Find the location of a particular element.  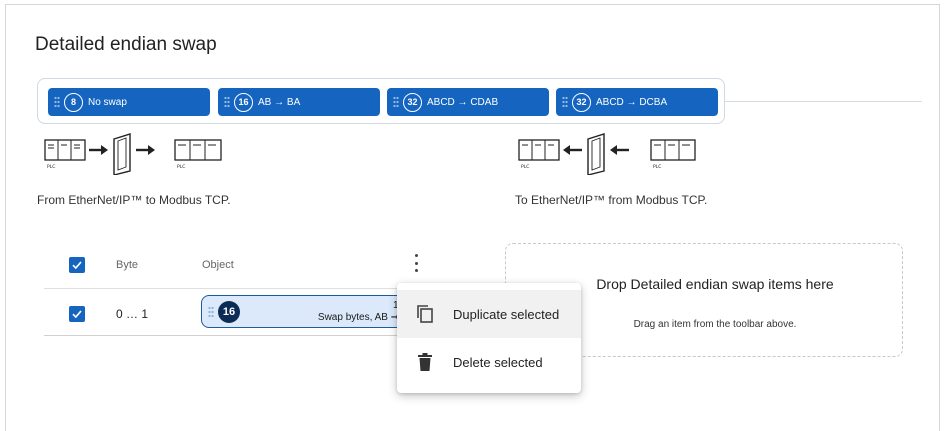

table-header: Byte Object is located at coordinates (239, 266).